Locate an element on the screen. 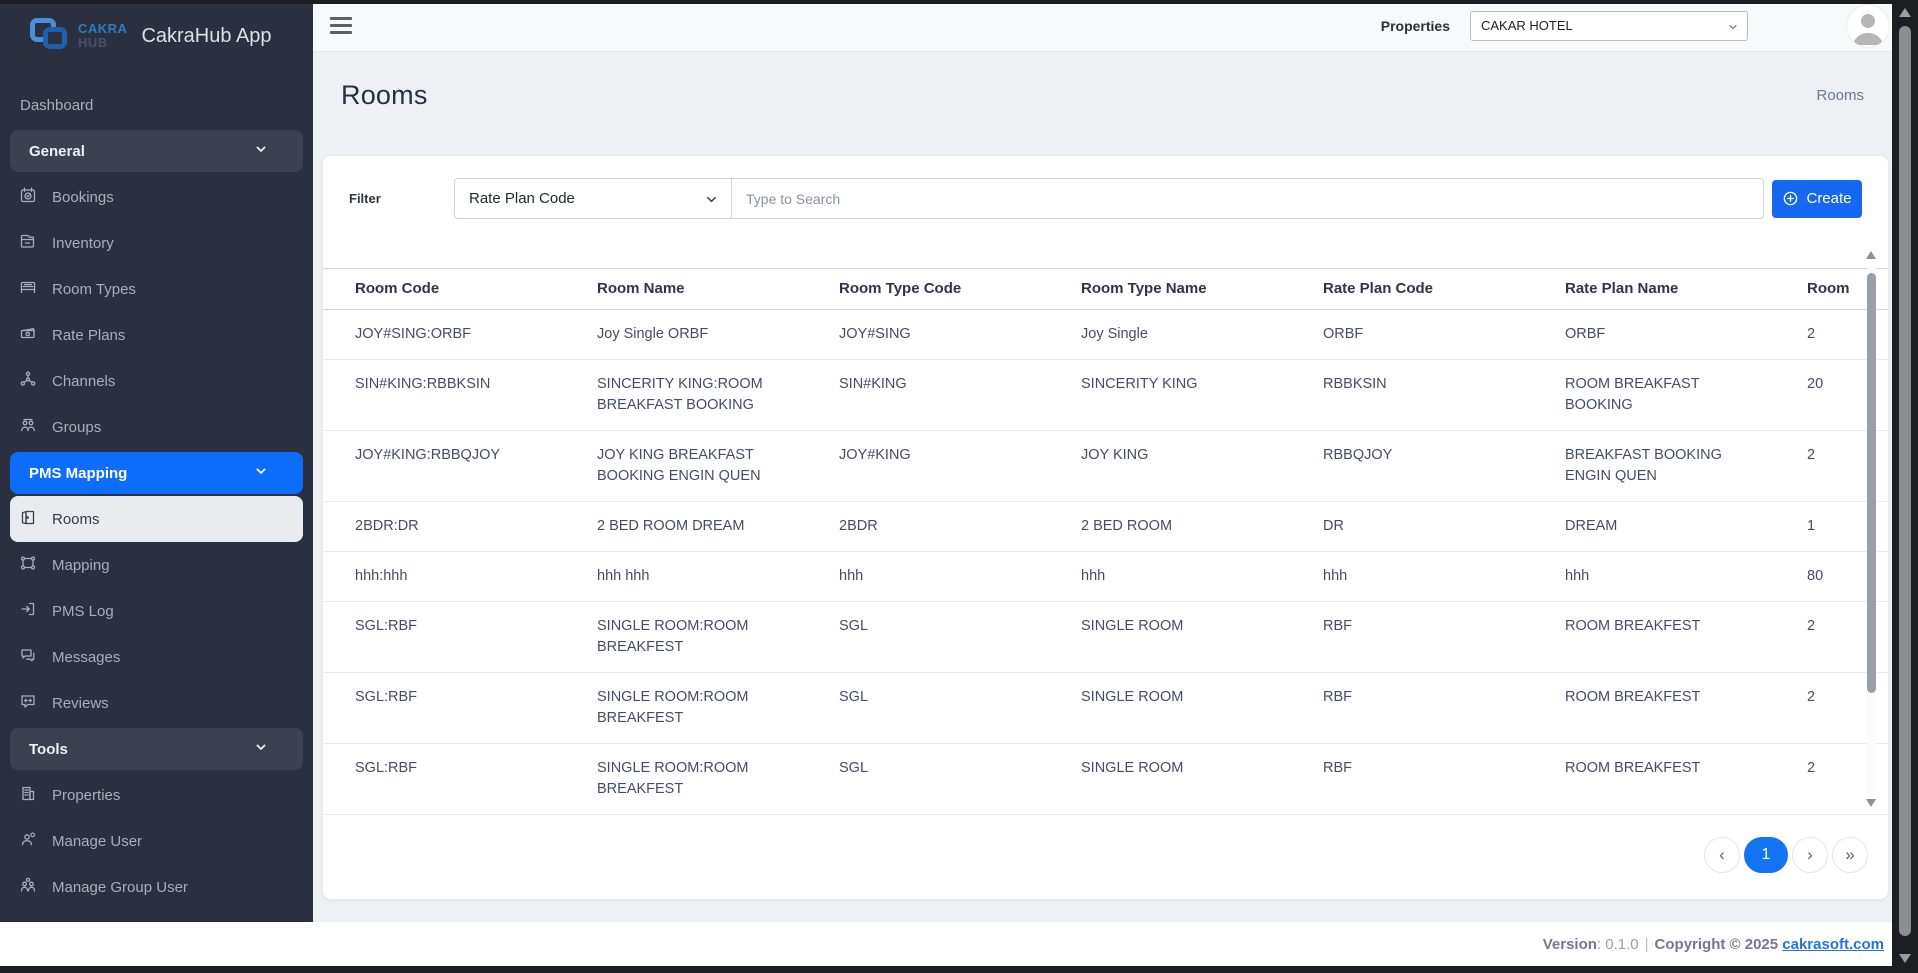  sidebar-item-manage-user: Manage User is located at coordinates (156, 841).